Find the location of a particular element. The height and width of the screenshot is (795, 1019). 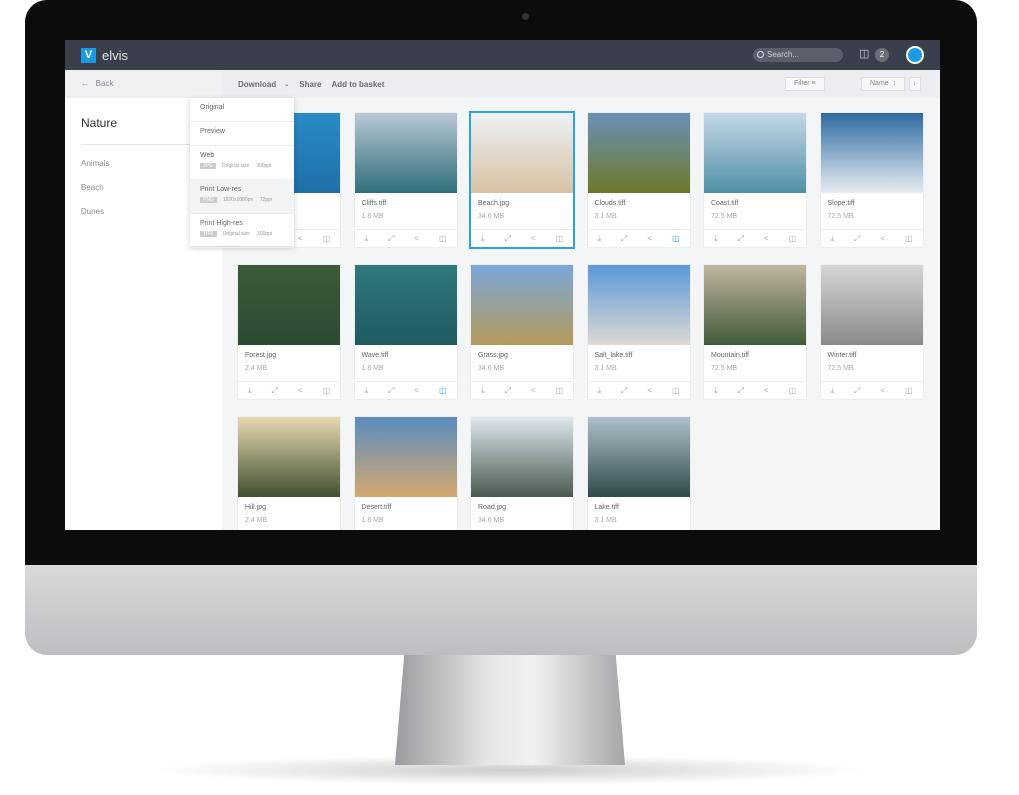

sort-select: Name ↕ is located at coordinates (883, 84).